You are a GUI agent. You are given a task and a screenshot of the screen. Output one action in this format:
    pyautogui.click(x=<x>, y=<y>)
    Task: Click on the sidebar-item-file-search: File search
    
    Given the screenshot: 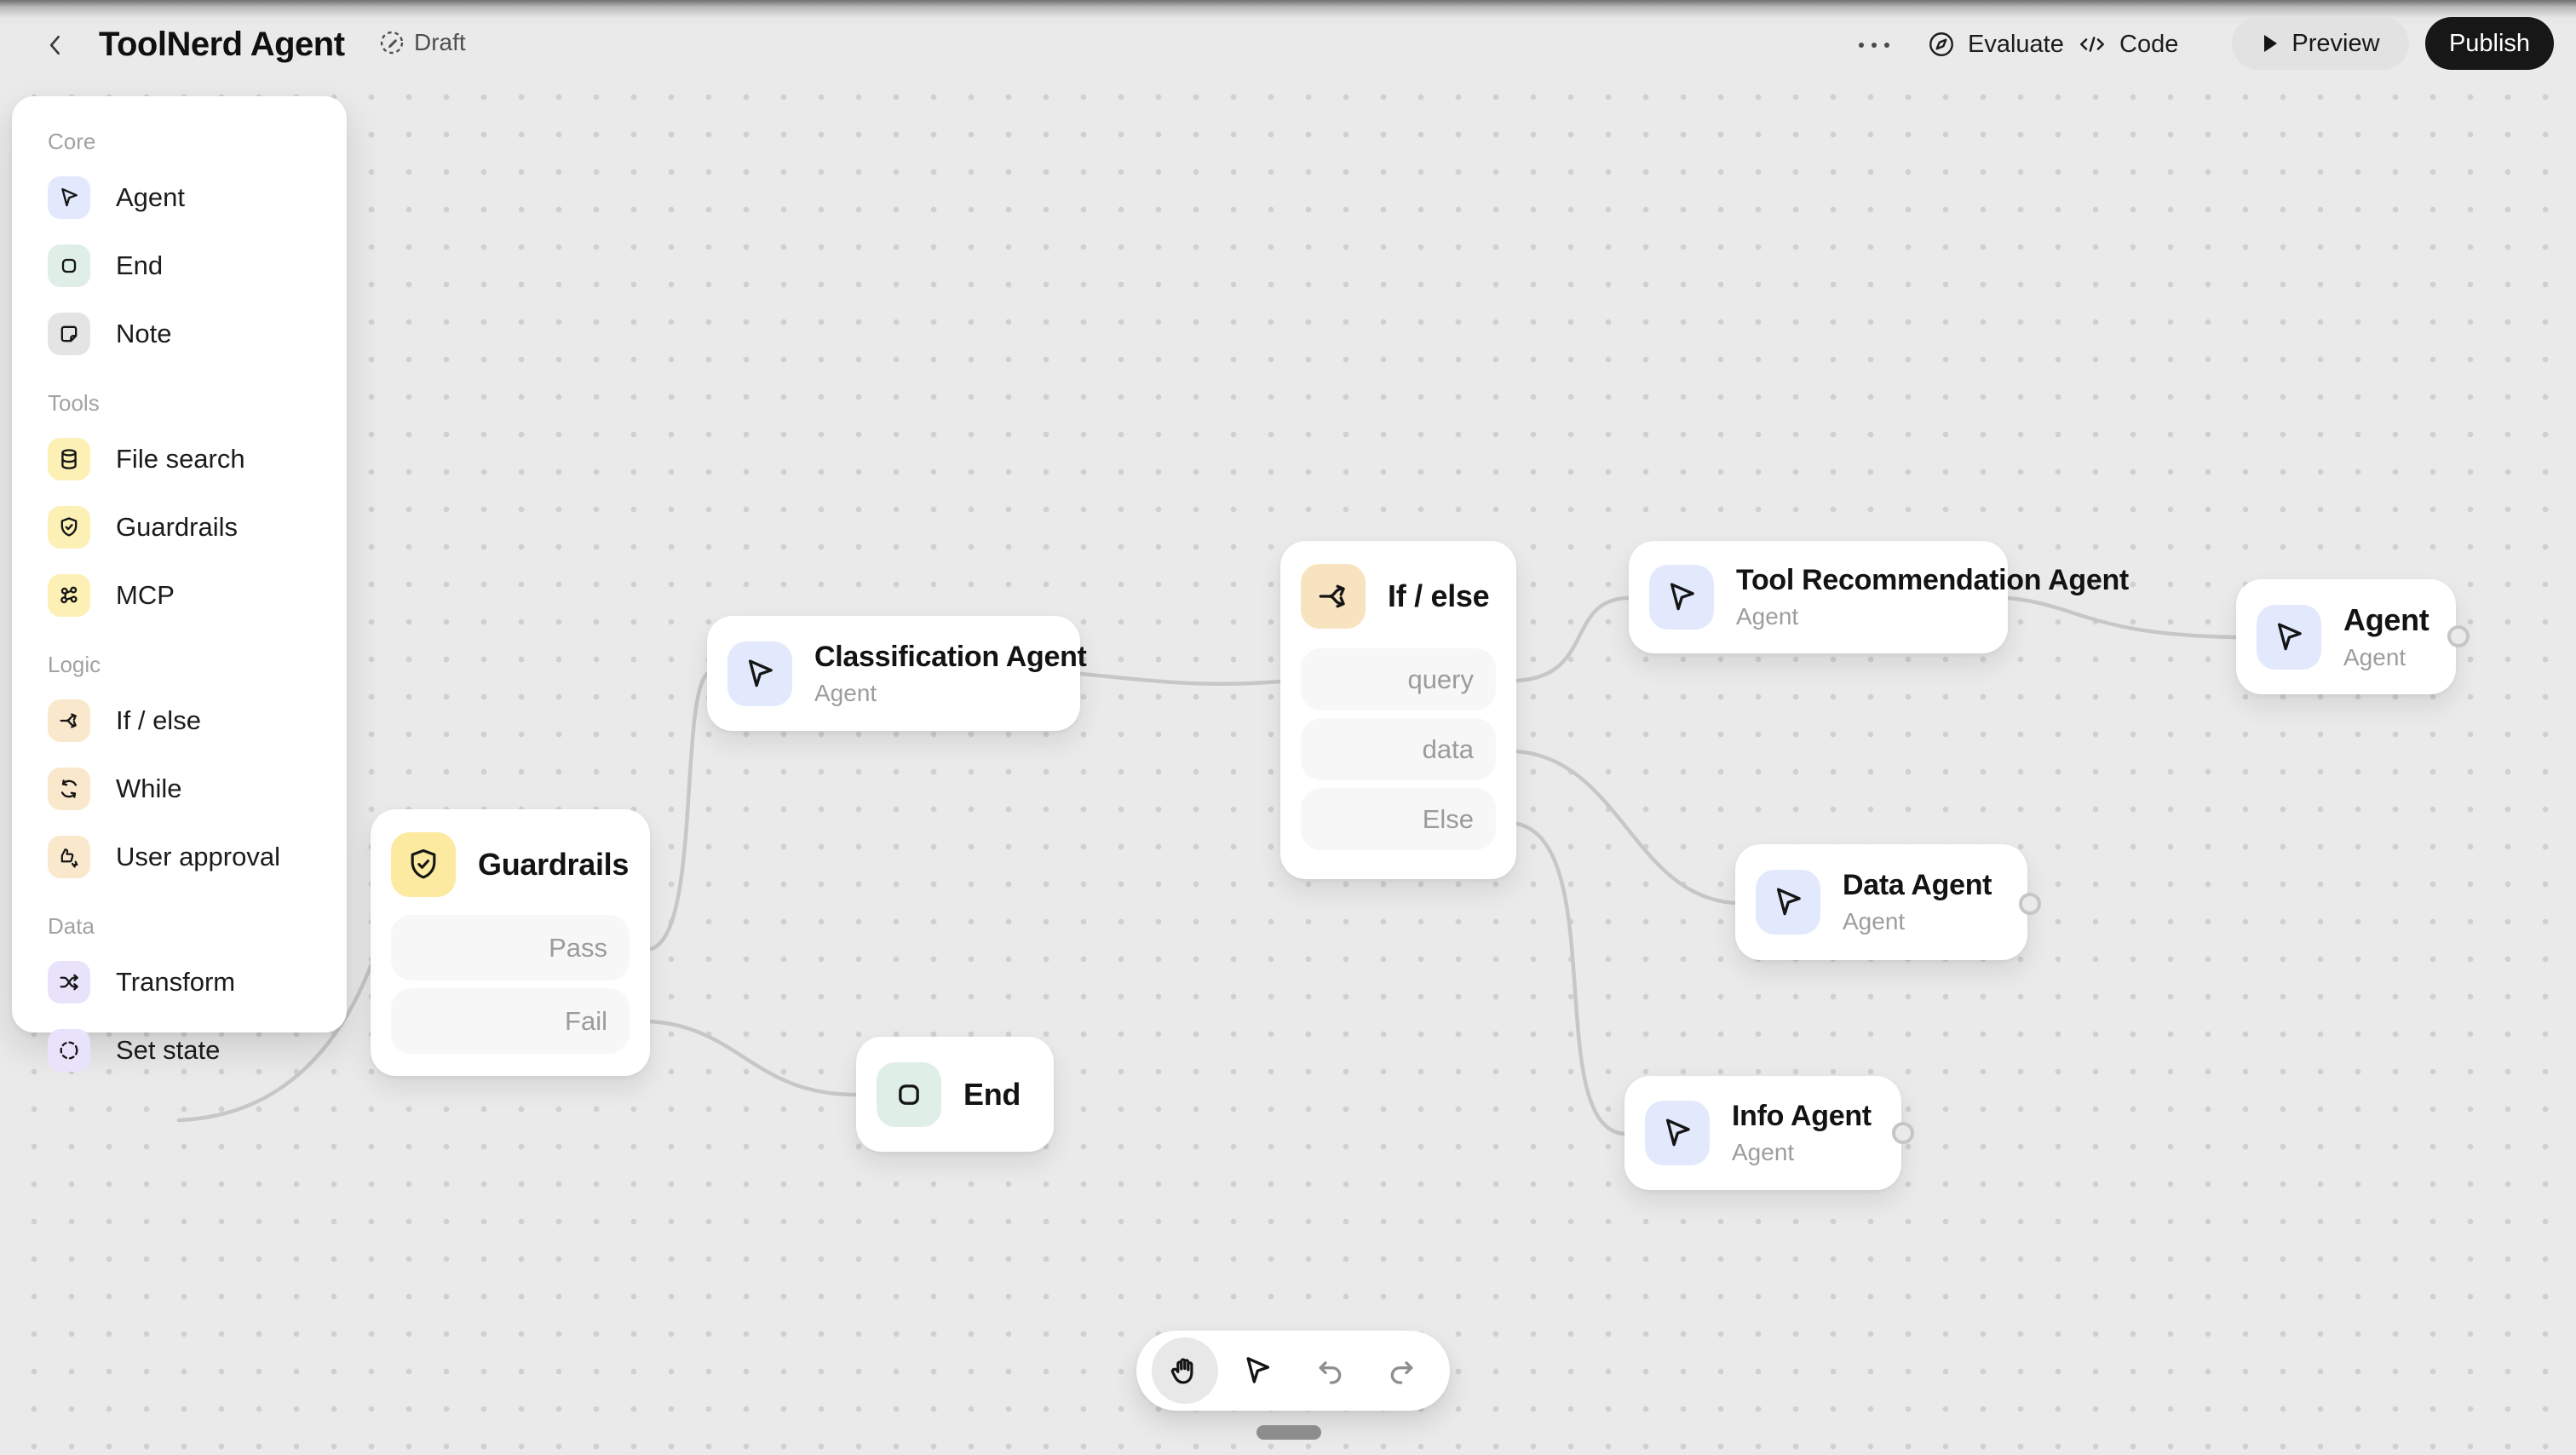 What is the action you would take?
    pyautogui.click(x=180, y=459)
    